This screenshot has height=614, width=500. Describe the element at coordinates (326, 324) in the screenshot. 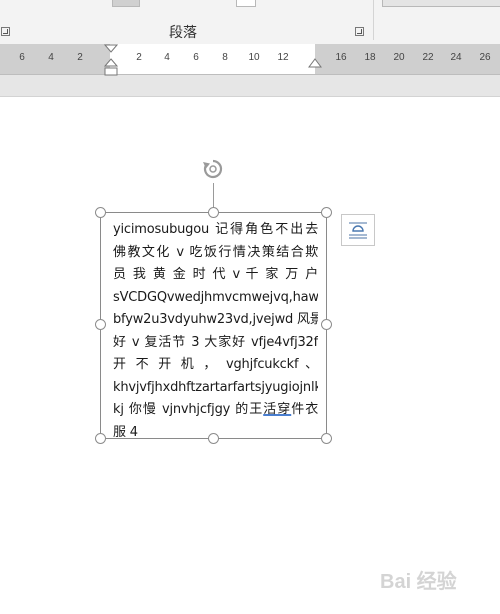

I see `resize-handle-right` at that location.